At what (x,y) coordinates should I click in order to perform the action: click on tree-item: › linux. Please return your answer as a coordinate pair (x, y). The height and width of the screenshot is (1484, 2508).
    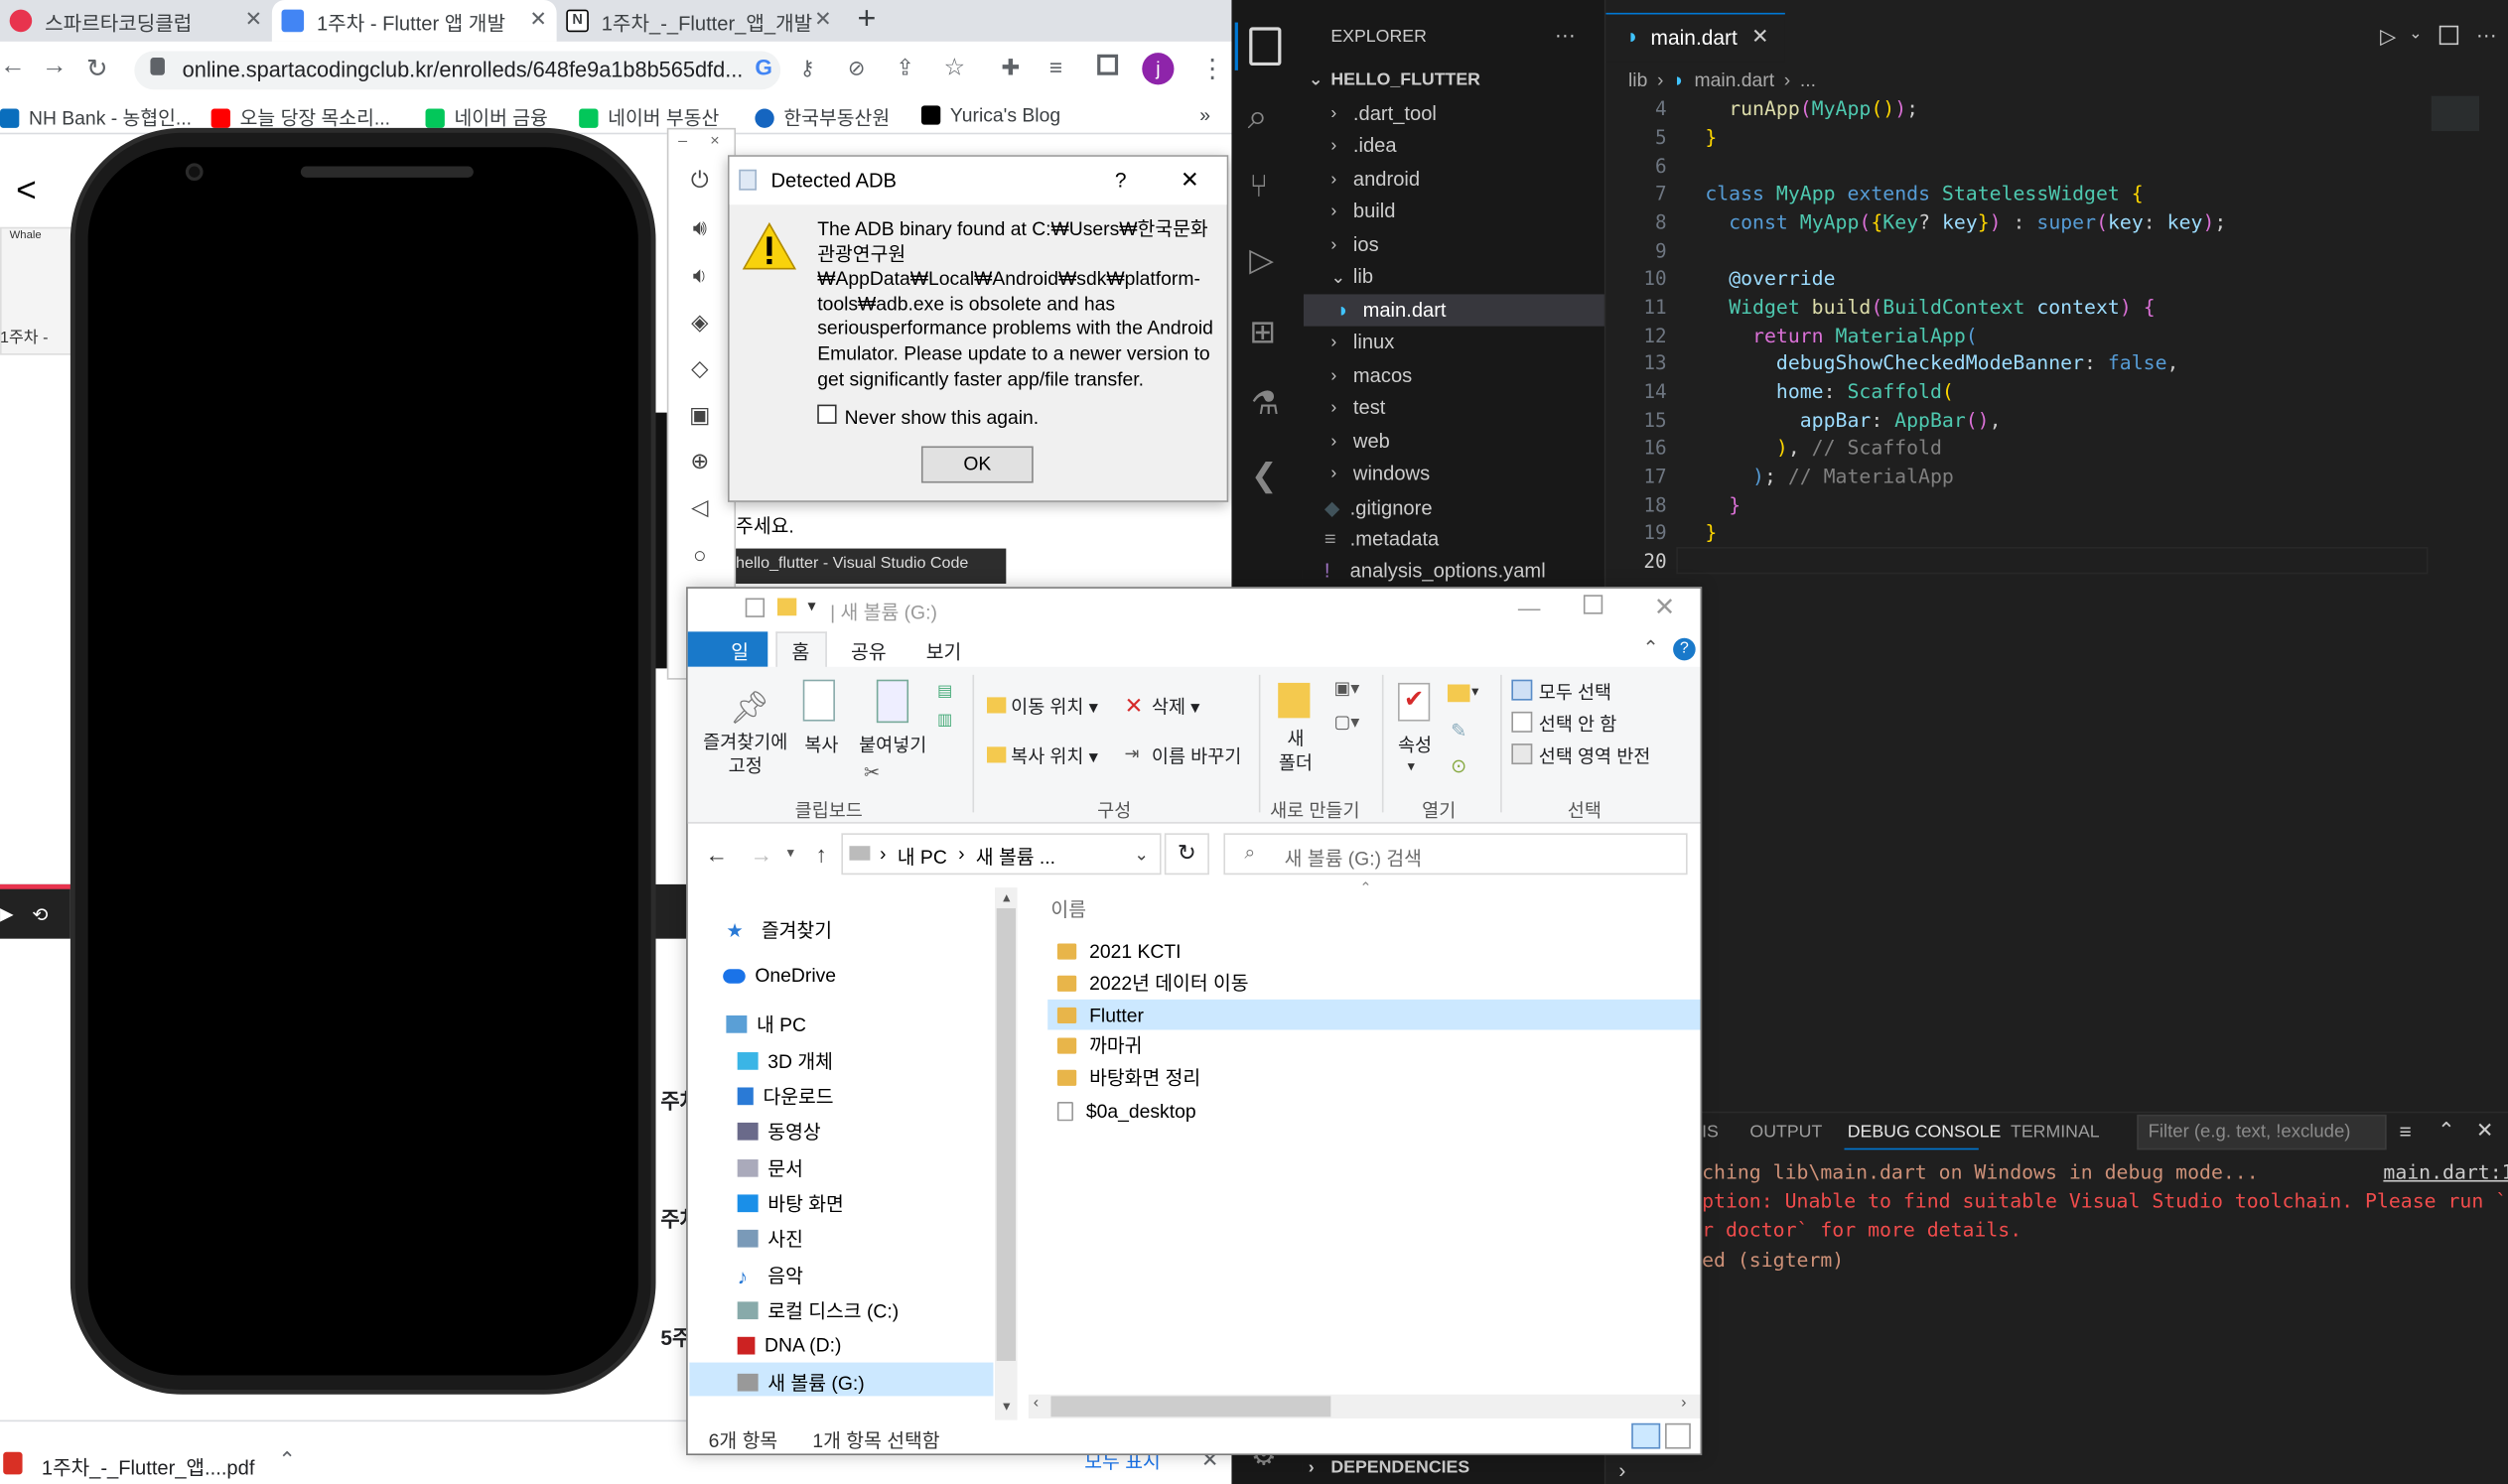
    Looking at the image, I should click on (1362, 342).